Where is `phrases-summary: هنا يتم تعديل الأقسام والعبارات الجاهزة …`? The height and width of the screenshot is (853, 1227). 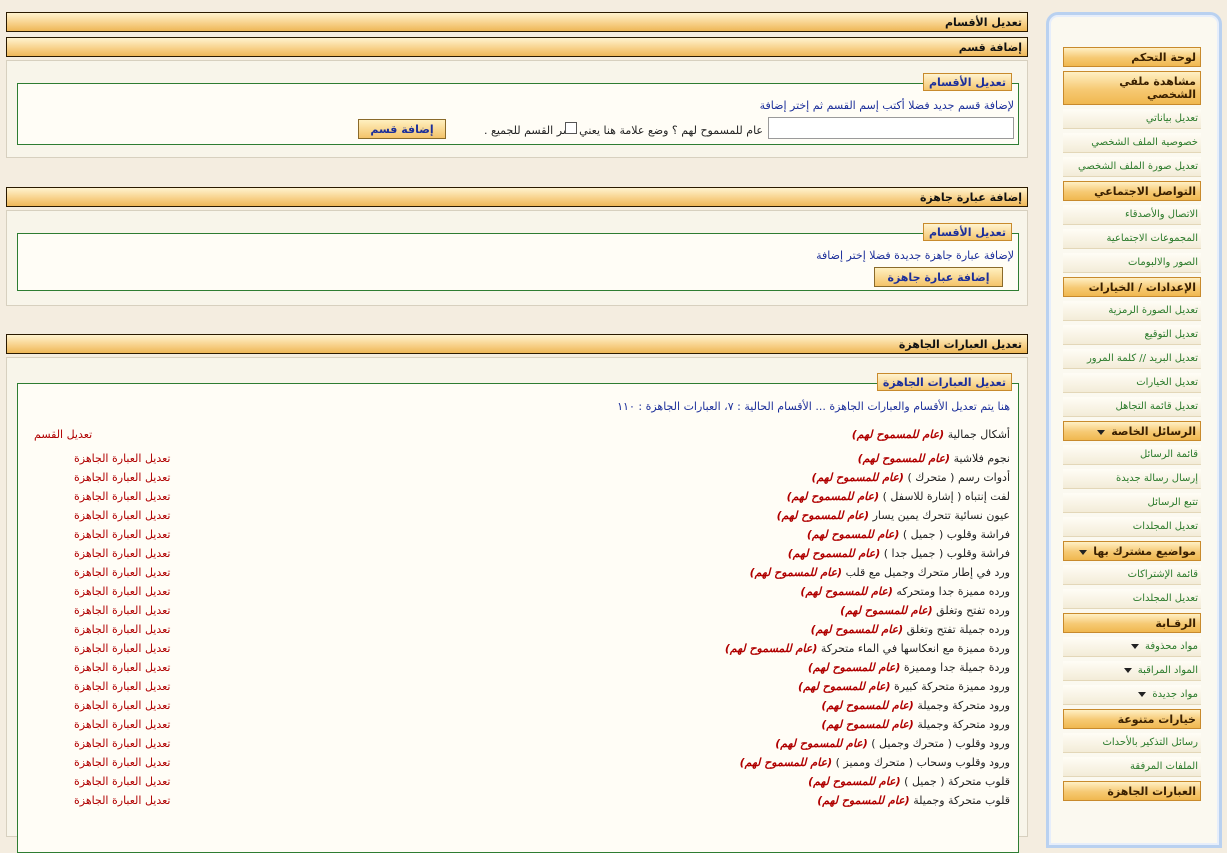
phrases-summary: هنا يتم تعديل الأقسام والعبارات الجاهزة … is located at coordinates (813, 406).